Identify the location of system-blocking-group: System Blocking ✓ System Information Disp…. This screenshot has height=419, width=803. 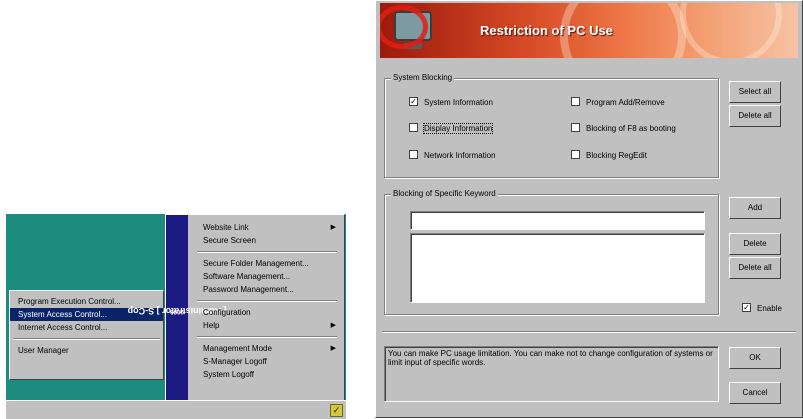
(551, 125).